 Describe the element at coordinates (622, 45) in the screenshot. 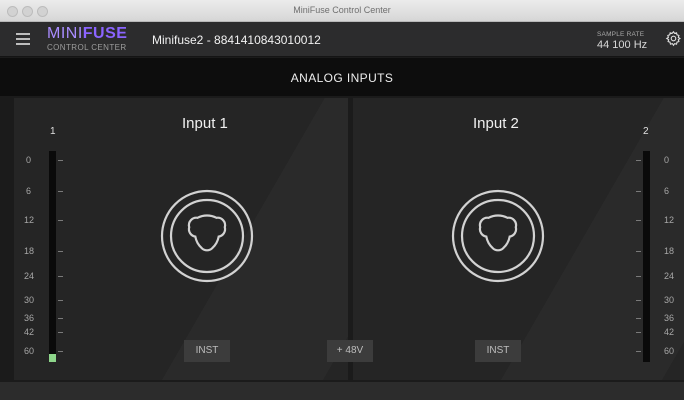

I see `sample-rate-value: 44 100 Hz` at that location.